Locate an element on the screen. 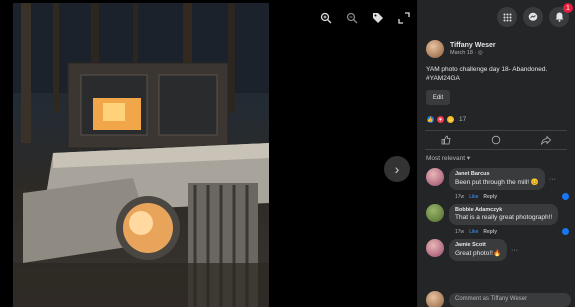 Image resolution: width=575 pixels, height=307 pixels. comment-text: Been put through the mill! 😊 is located at coordinates (497, 182).